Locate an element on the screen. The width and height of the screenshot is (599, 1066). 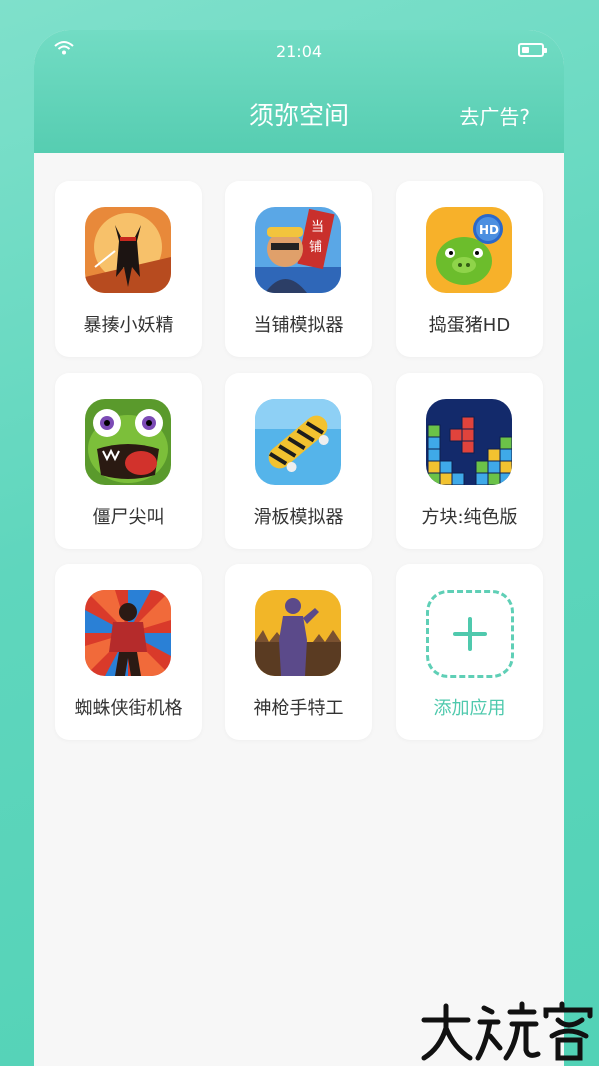
app-name: 神枪手特工 is located at coordinates (298, 708).